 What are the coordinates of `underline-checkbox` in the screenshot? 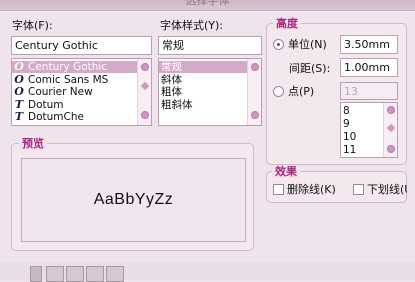 It's located at (358, 189).